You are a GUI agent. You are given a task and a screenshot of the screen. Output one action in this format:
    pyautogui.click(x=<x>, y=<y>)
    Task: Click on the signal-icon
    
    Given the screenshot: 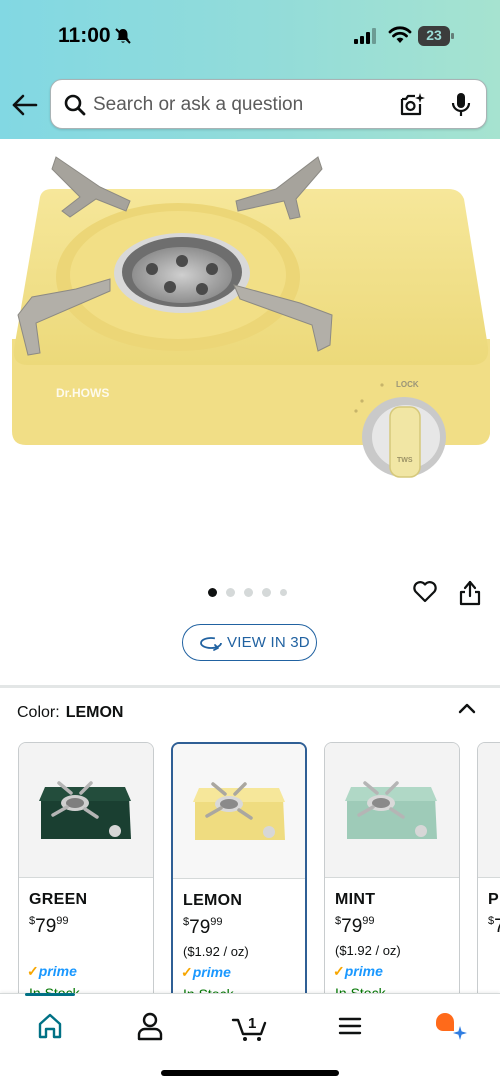 What is the action you would take?
    pyautogui.click(x=365, y=36)
    